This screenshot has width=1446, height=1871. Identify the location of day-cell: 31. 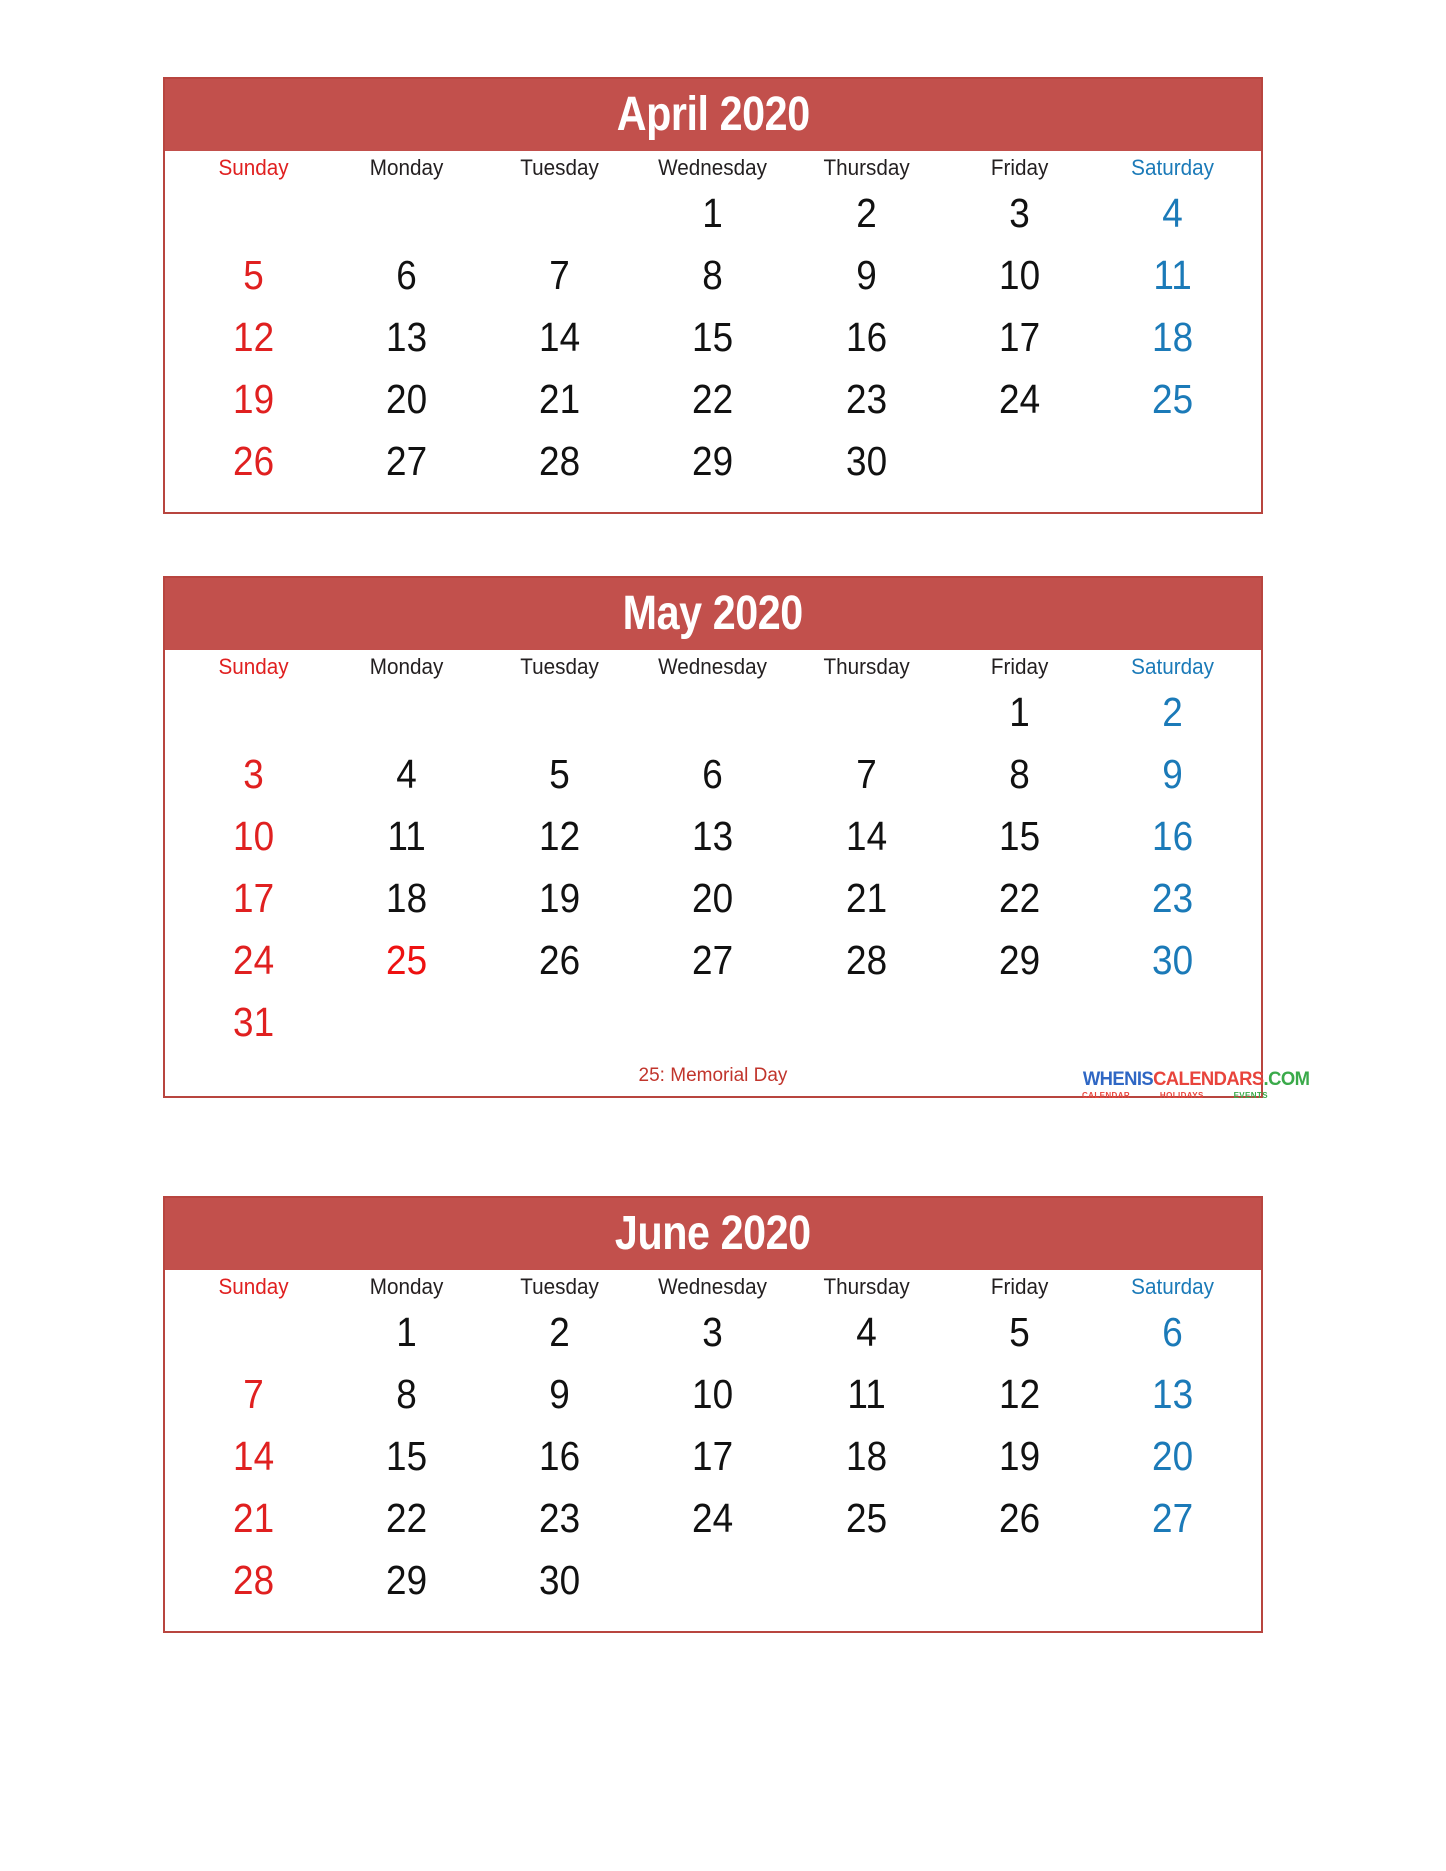
(254, 1022).